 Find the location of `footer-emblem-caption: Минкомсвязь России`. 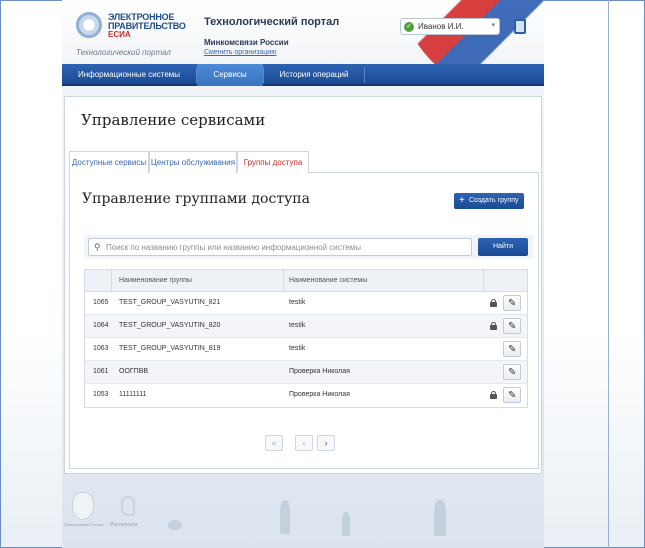

footer-emblem-caption: Минкомсвязь России is located at coordinates (84, 524).